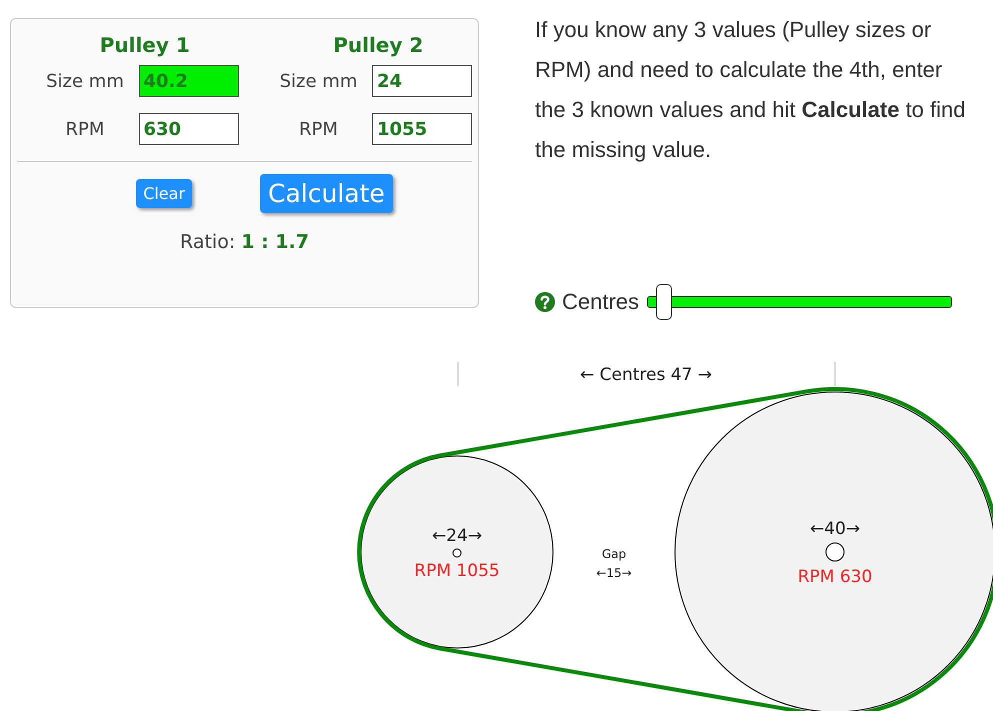 The height and width of the screenshot is (711, 993). Describe the element at coordinates (614, 573) in the screenshot. I see `gap-dimension: ←15→` at that location.